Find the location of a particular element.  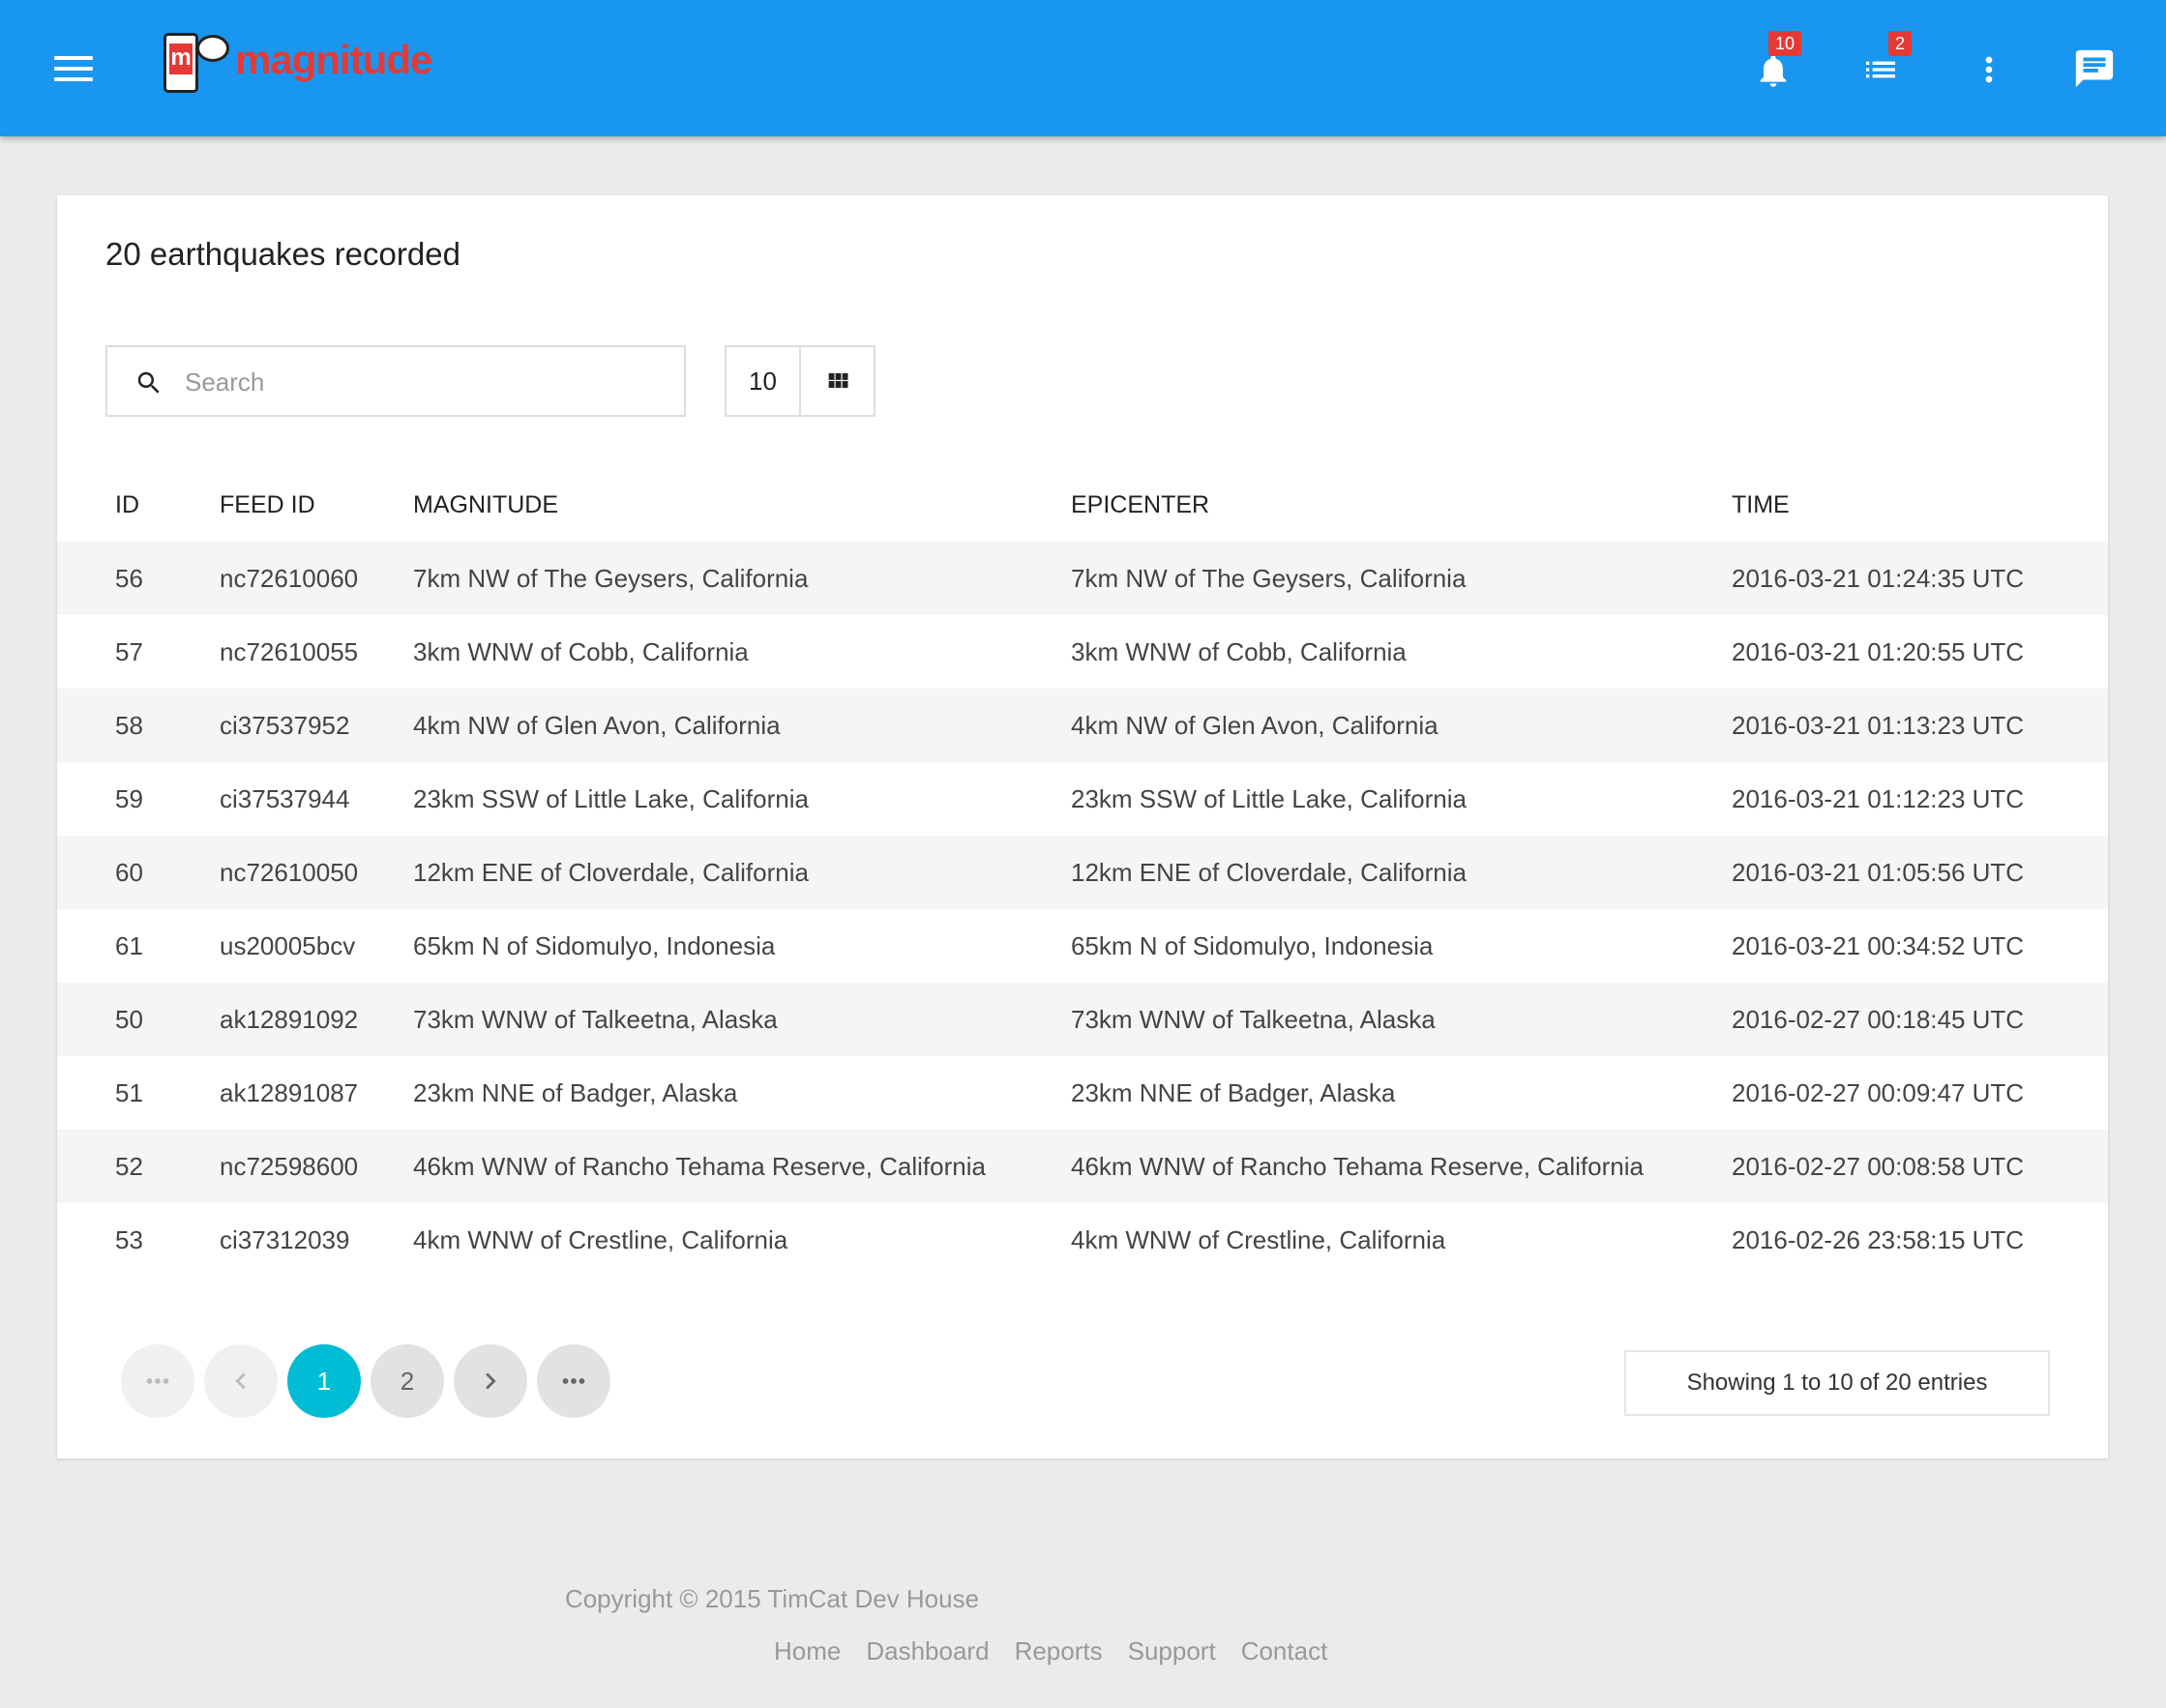

list-icon is located at coordinates (1880, 69).